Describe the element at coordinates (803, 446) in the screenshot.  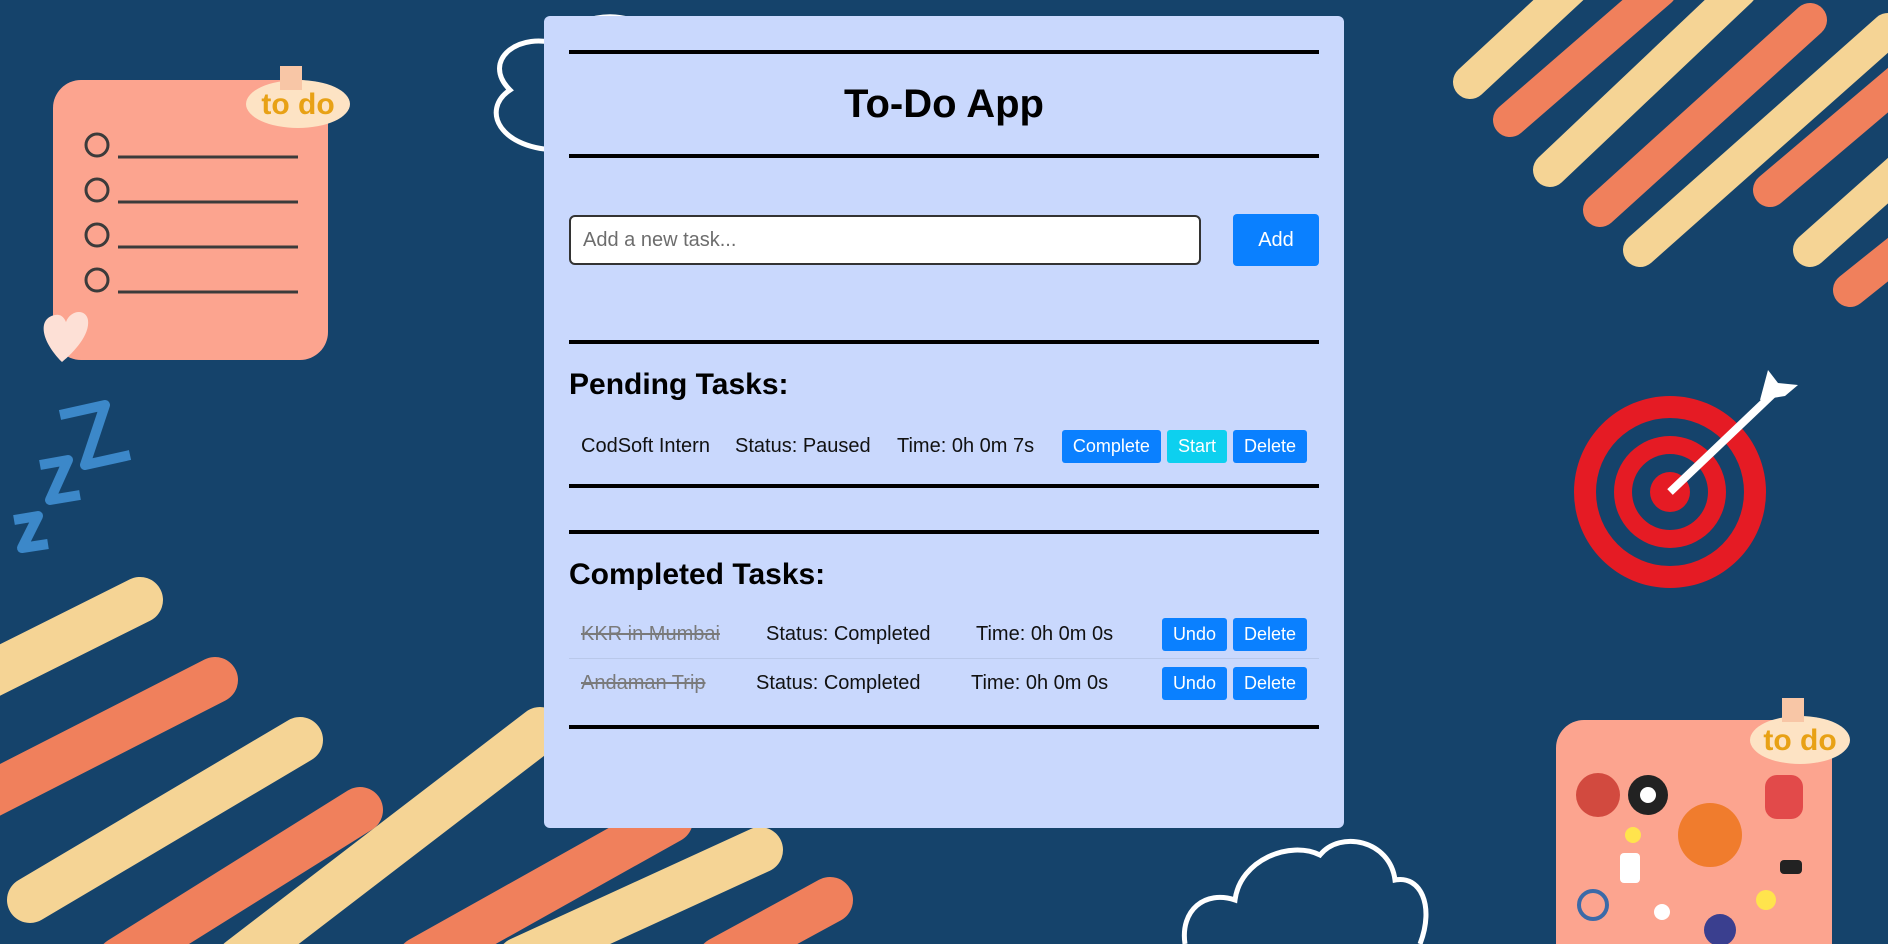
I see `task-status: Status: Paused` at that location.